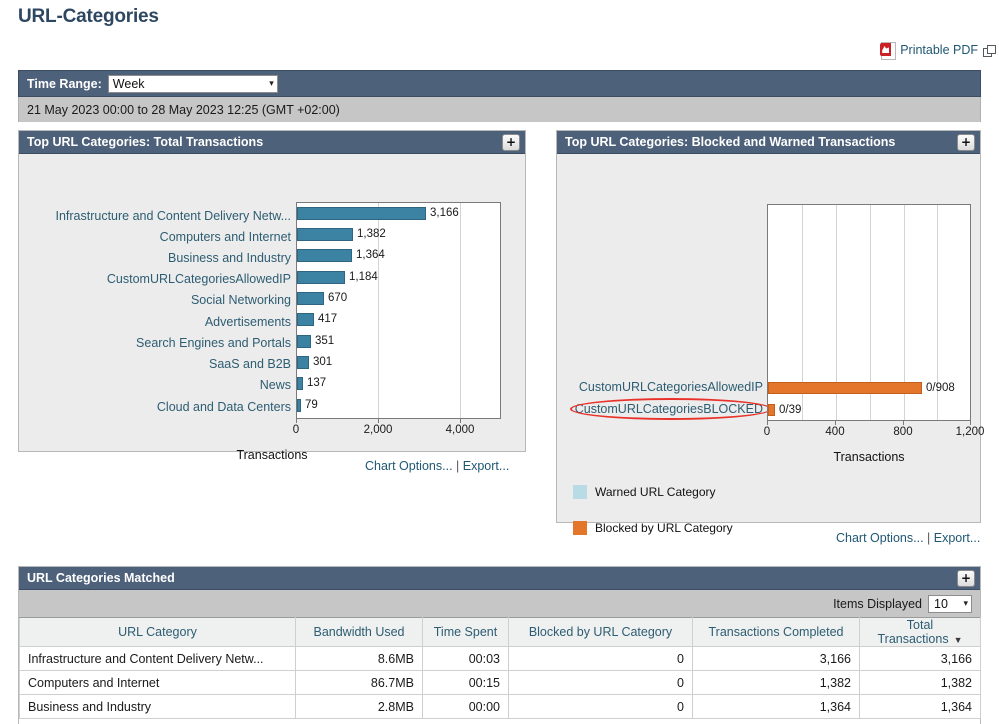  What do you see at coordinates (776, 658) in the screenshot?
I see `cell-transactions-completed: 3,166` at bounding box center [776, 658].